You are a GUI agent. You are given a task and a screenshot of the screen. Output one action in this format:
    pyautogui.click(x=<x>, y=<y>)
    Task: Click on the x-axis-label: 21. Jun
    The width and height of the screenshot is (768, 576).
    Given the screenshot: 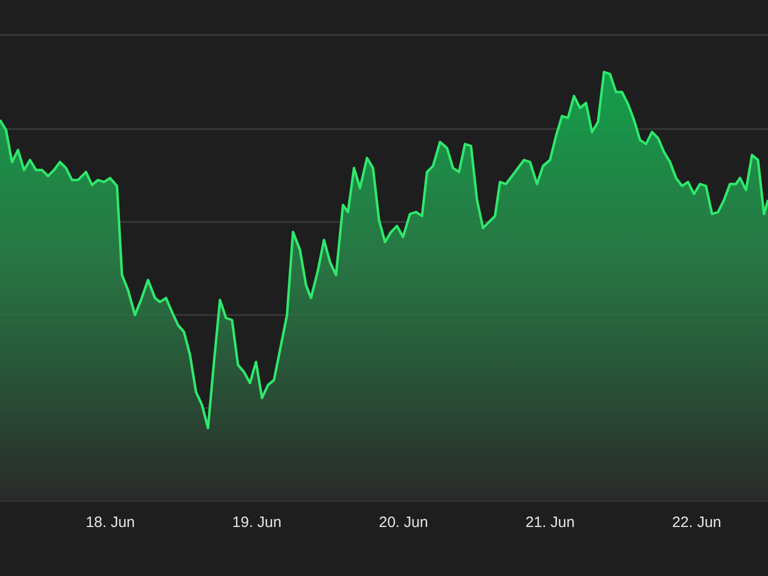 What is the action you would take?
    pyautogui.click(x=550, y=522)
    